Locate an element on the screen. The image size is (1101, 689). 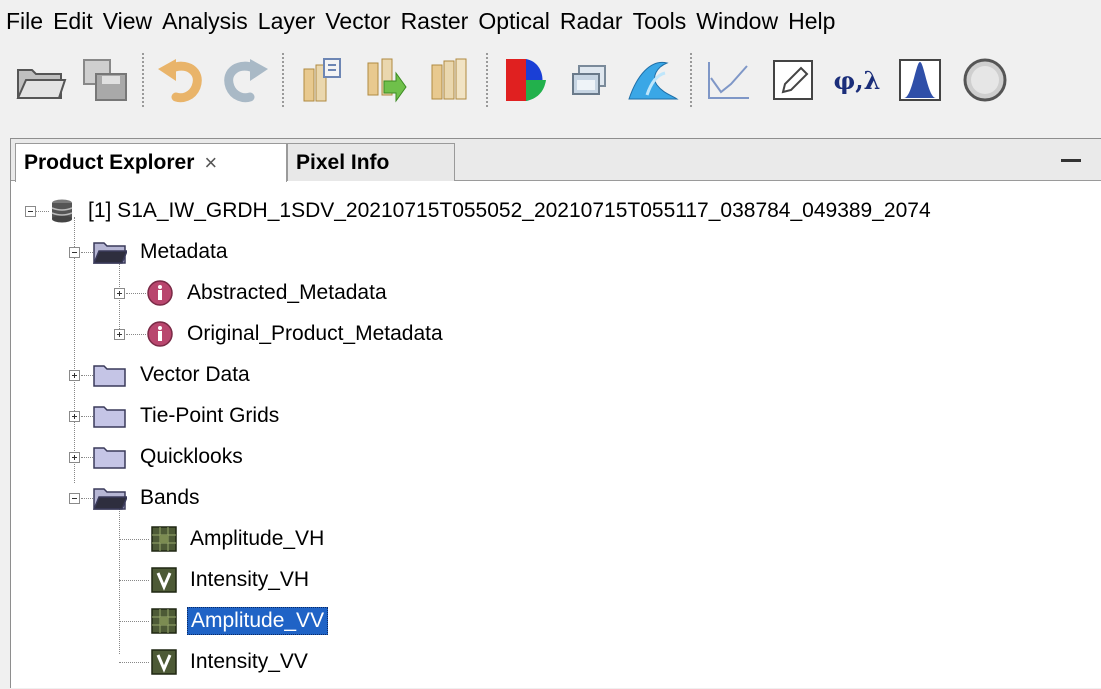
draw-button is located at coordinates (793, 80).